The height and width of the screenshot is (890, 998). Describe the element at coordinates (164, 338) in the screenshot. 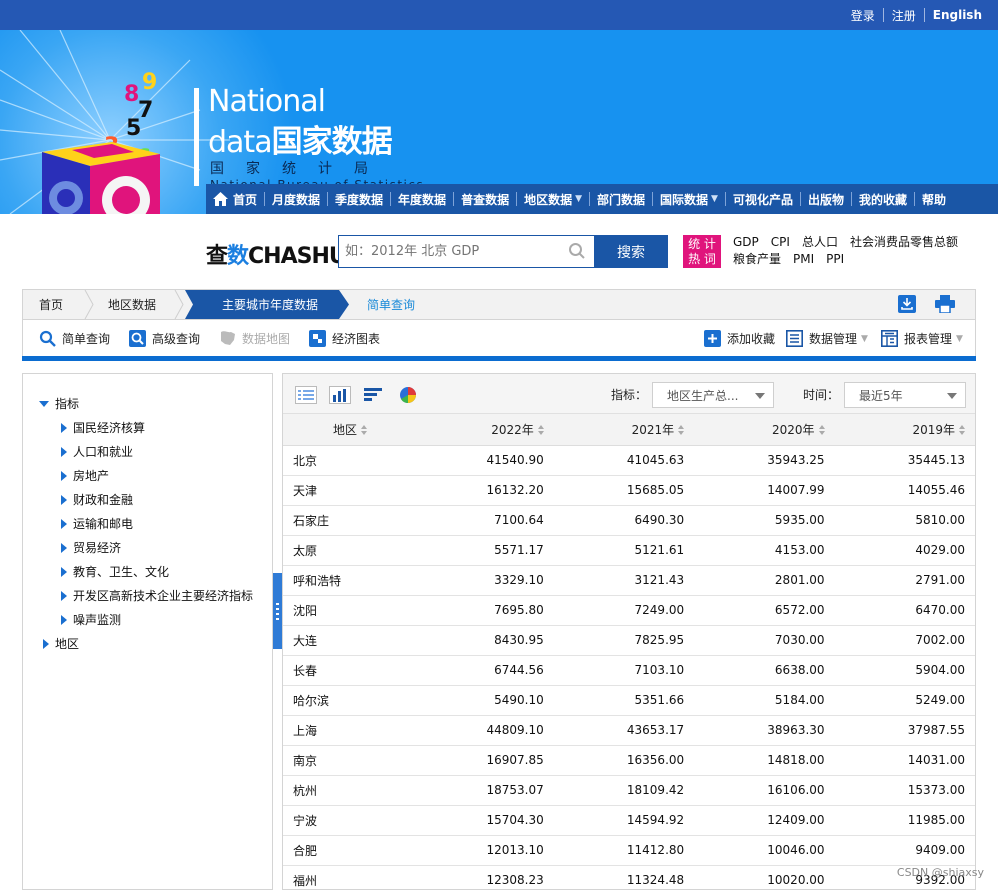

I see `advanced-query-tab: 高级查询` at that location.